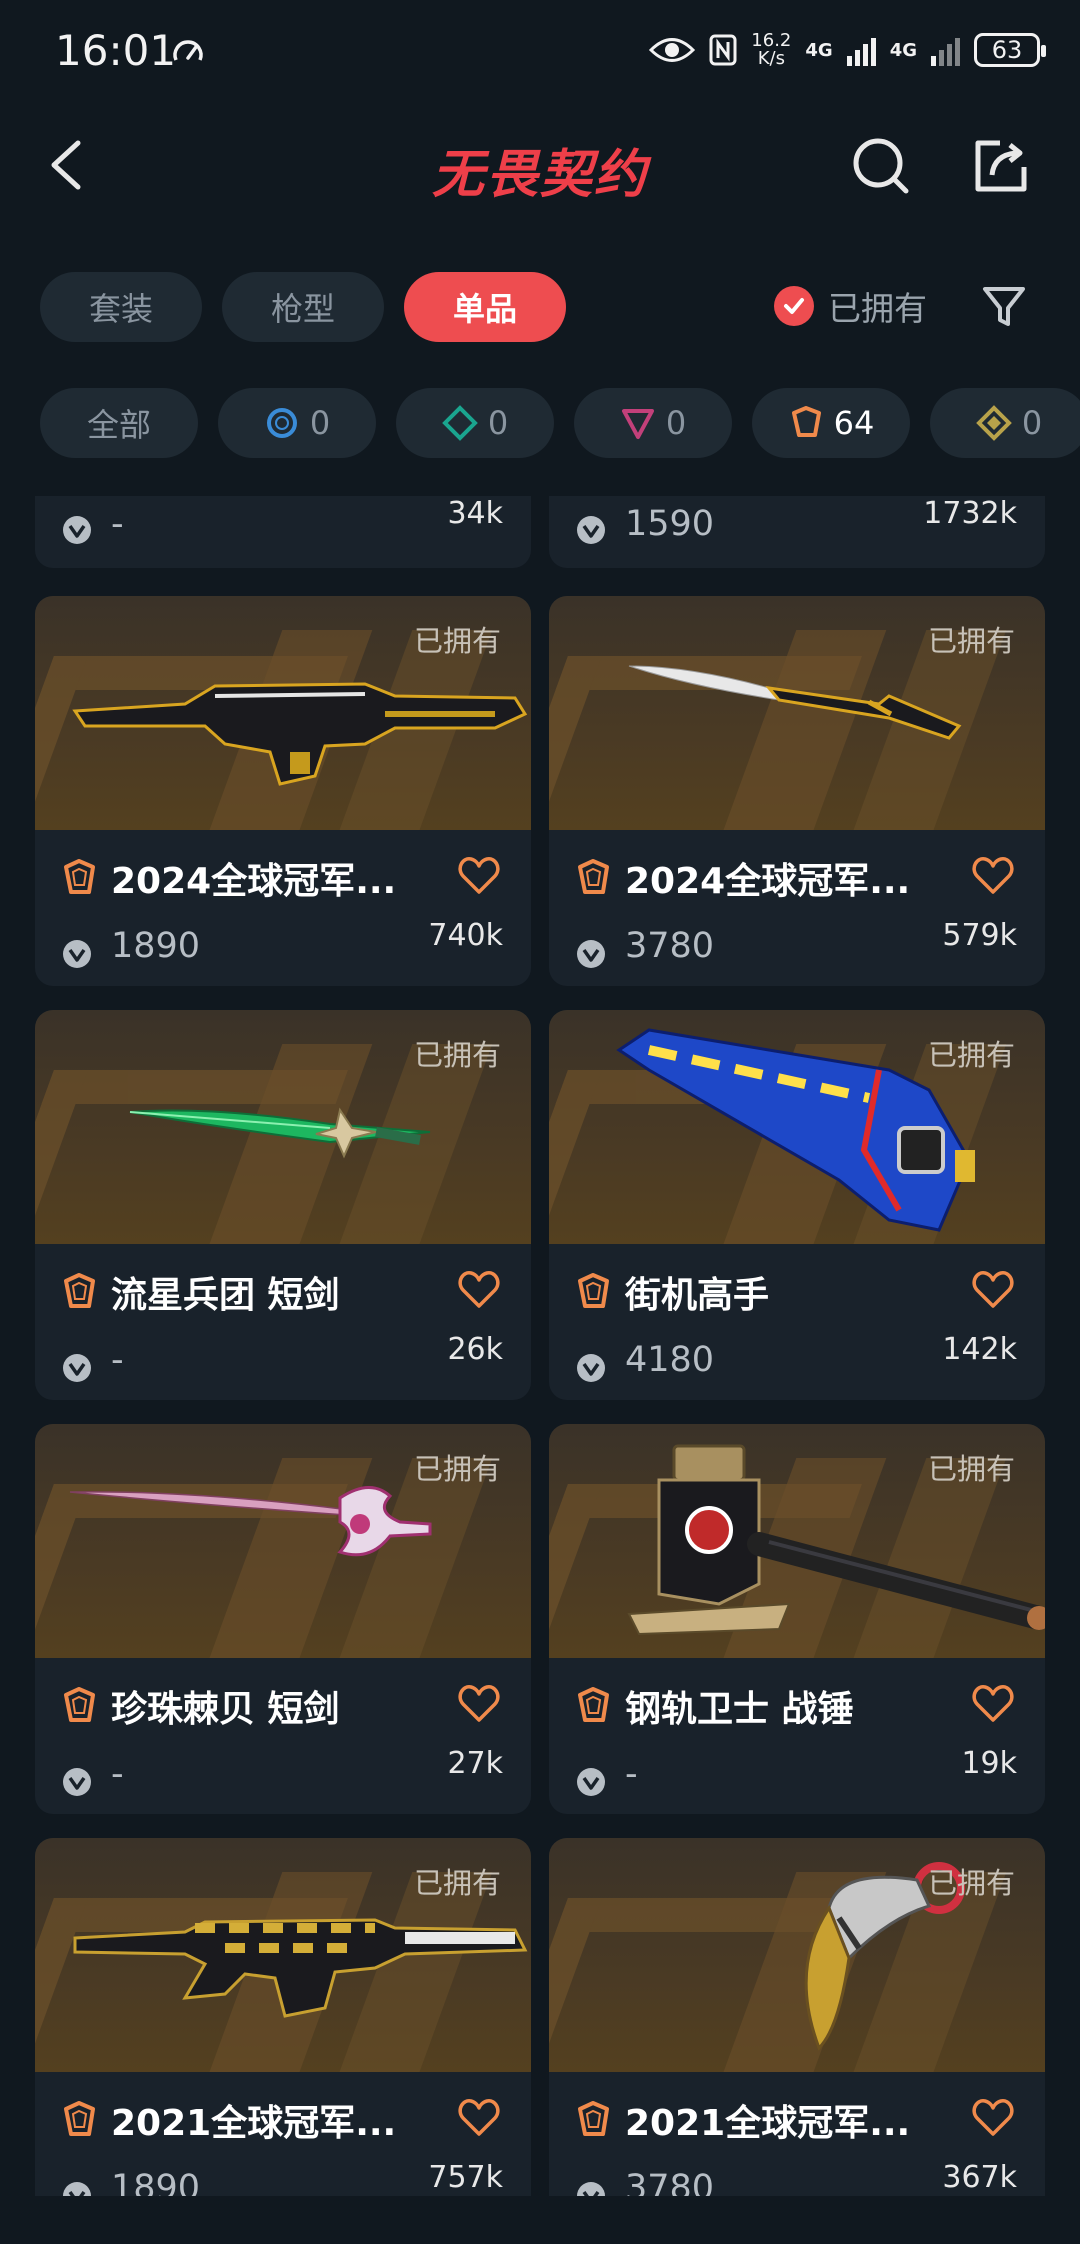  Describe the element at coordinates (188, 50) in the screenshot. I see `speedometer-icon` at that location.